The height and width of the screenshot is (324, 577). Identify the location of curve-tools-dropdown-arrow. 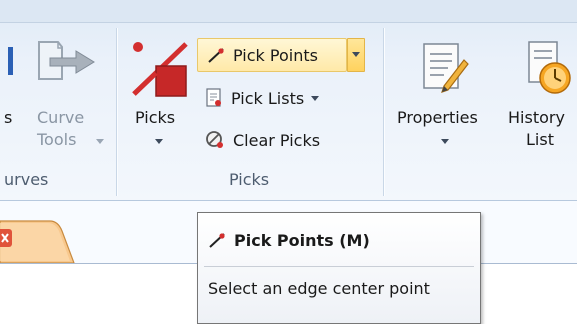
(100, 141).